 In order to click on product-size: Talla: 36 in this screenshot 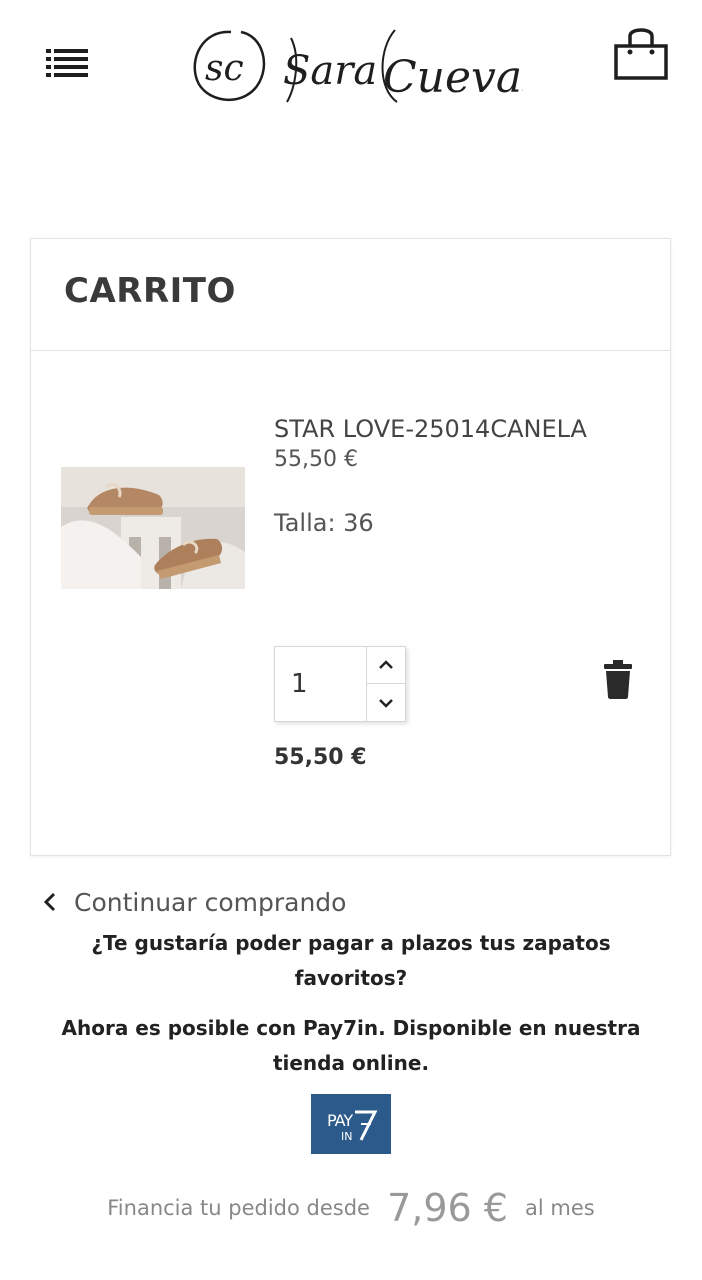, I will do `click(324, 523)`.